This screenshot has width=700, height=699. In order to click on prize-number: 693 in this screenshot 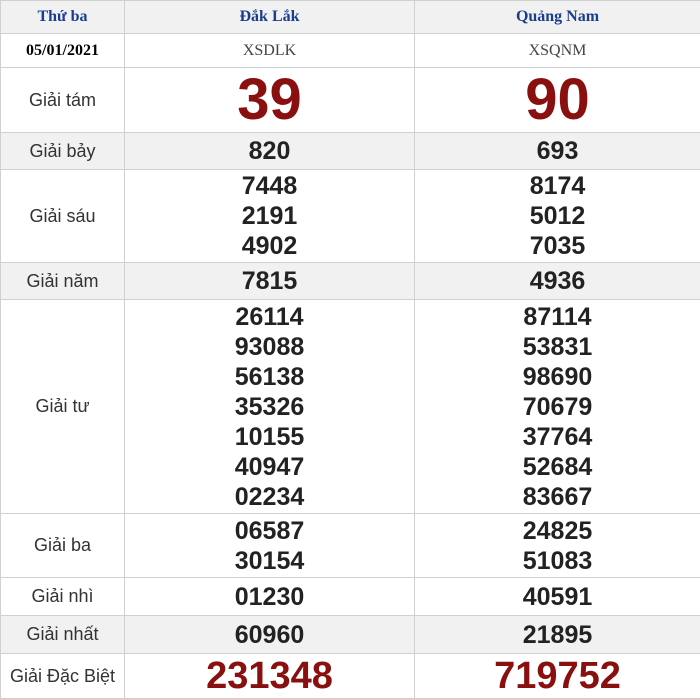, I will do `click(557, 151)`.